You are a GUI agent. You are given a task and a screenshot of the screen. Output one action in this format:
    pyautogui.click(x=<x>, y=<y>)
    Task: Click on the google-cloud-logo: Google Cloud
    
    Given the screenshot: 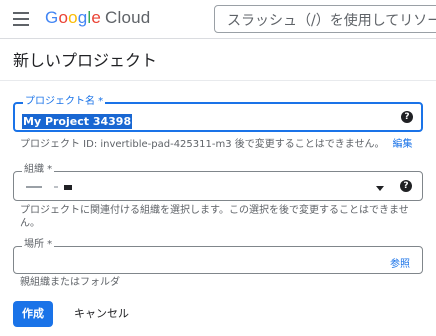 What is the action you would take?
    pyautogui.click(x=97, y=18)
    